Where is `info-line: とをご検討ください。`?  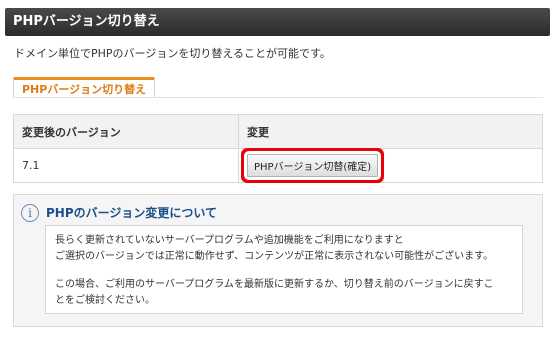
info-line: とをご検討ください。 is located at coordinates (105, 300).